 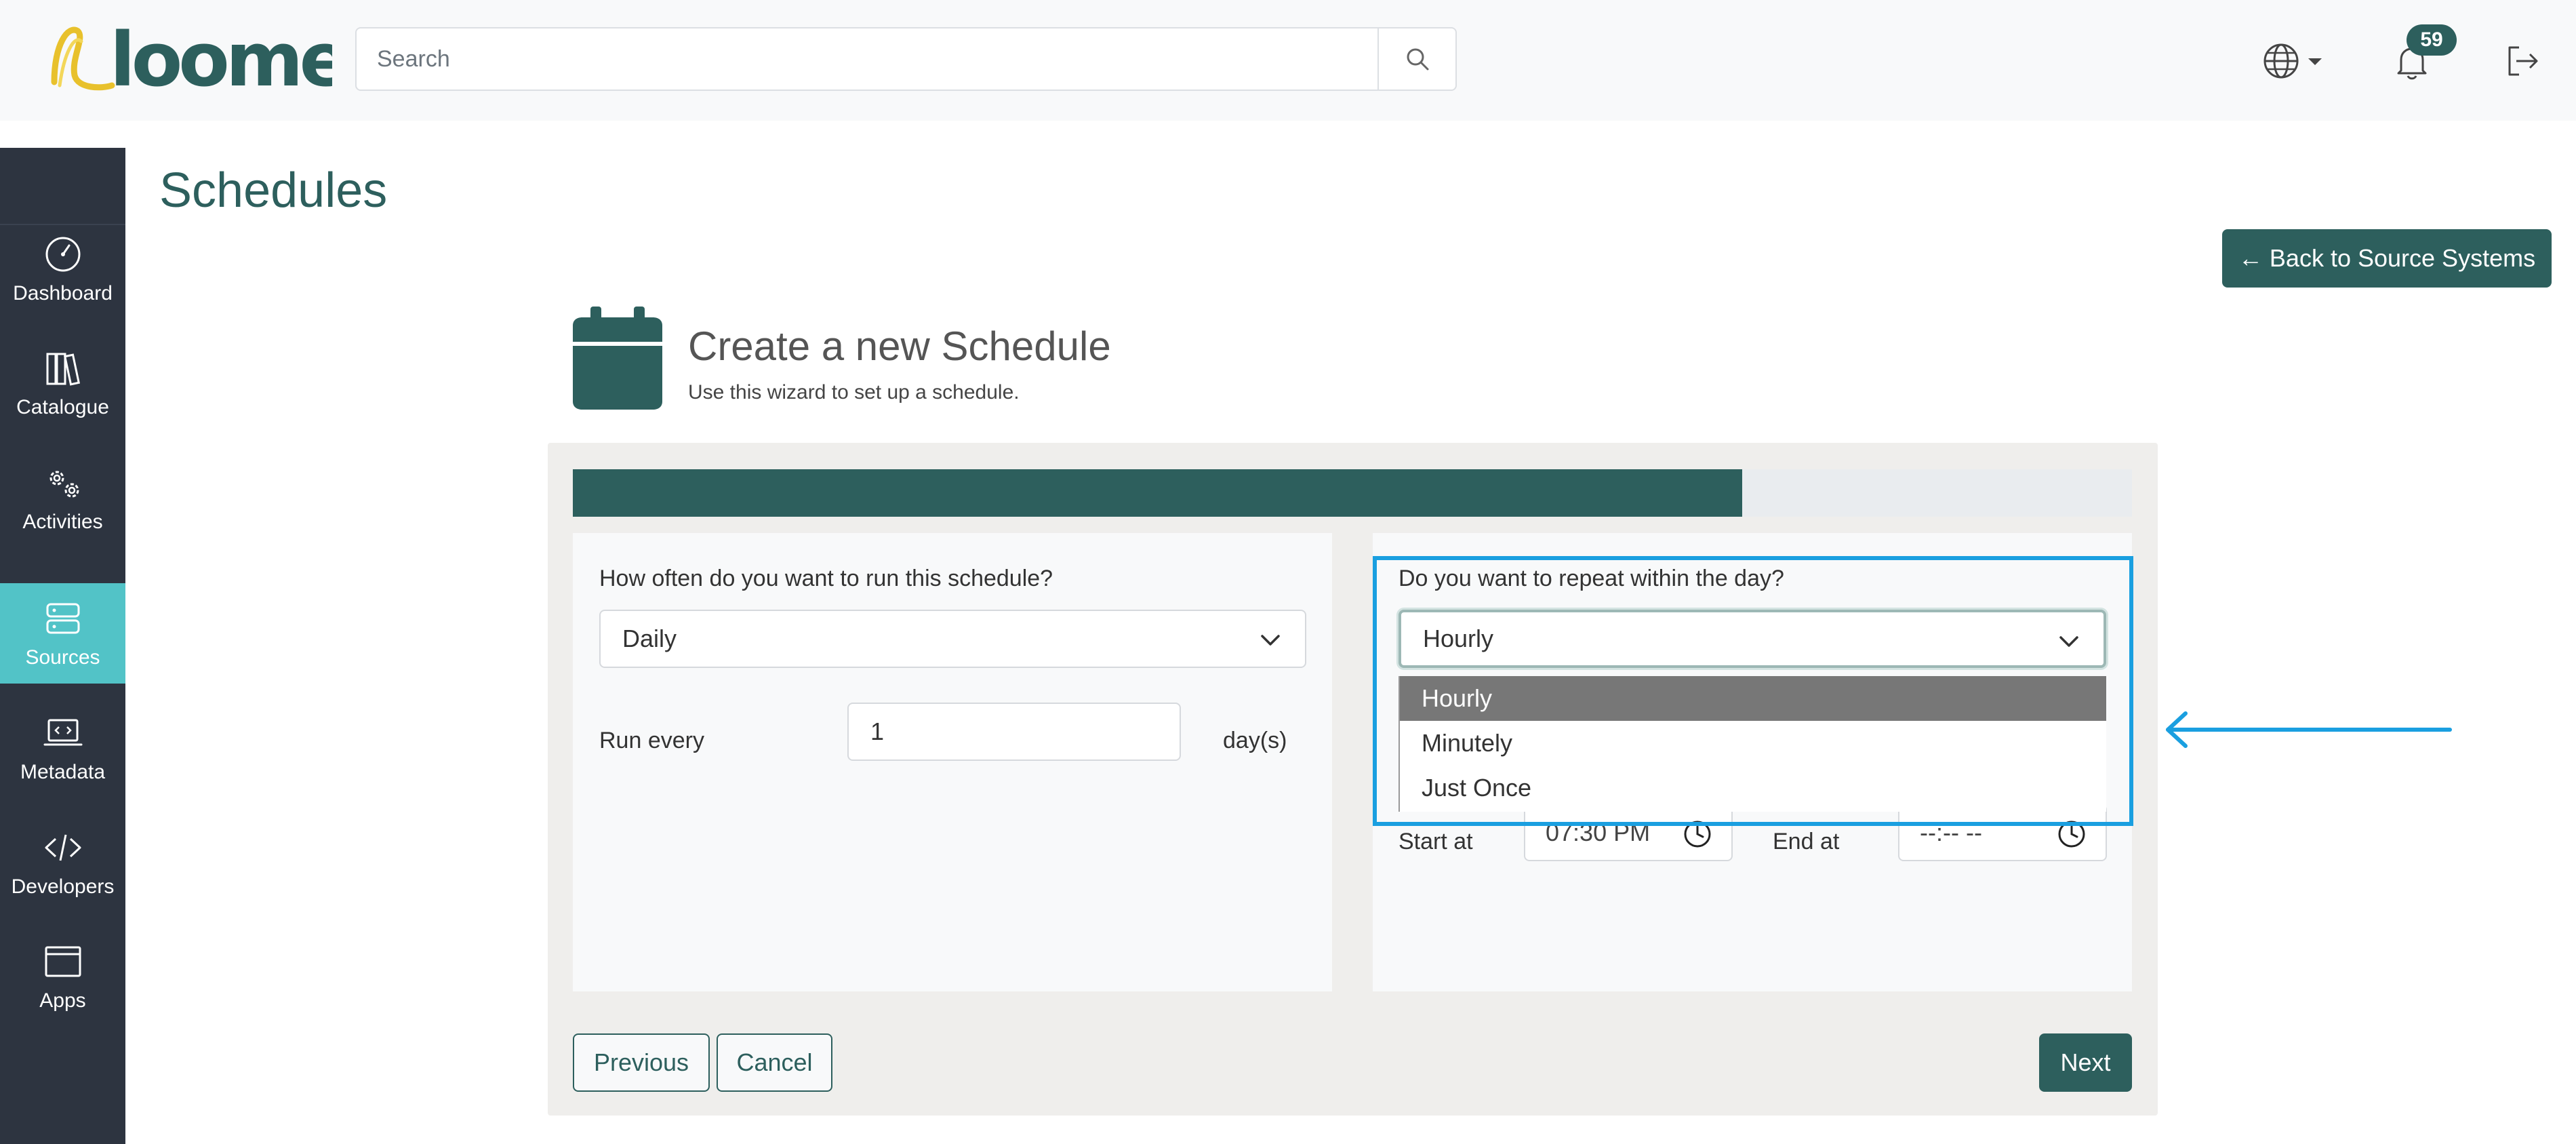 I want to click on frequency-panel, so click(x=952, y=762).